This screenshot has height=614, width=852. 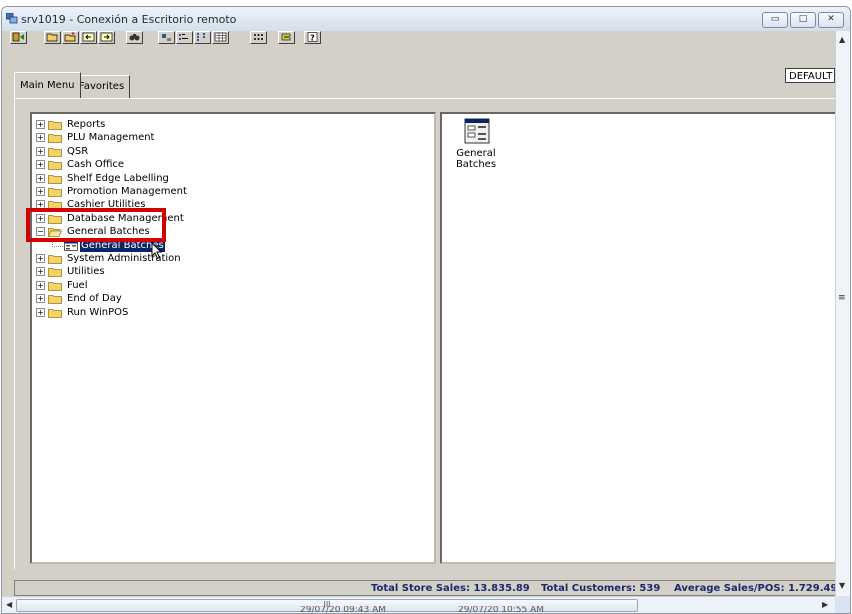 What do you see at coordinates (343, 610) in the screenshot?
I see `background-timestamp-left: 29/07/20 09:43 AM` at bounding box center [343, 610].